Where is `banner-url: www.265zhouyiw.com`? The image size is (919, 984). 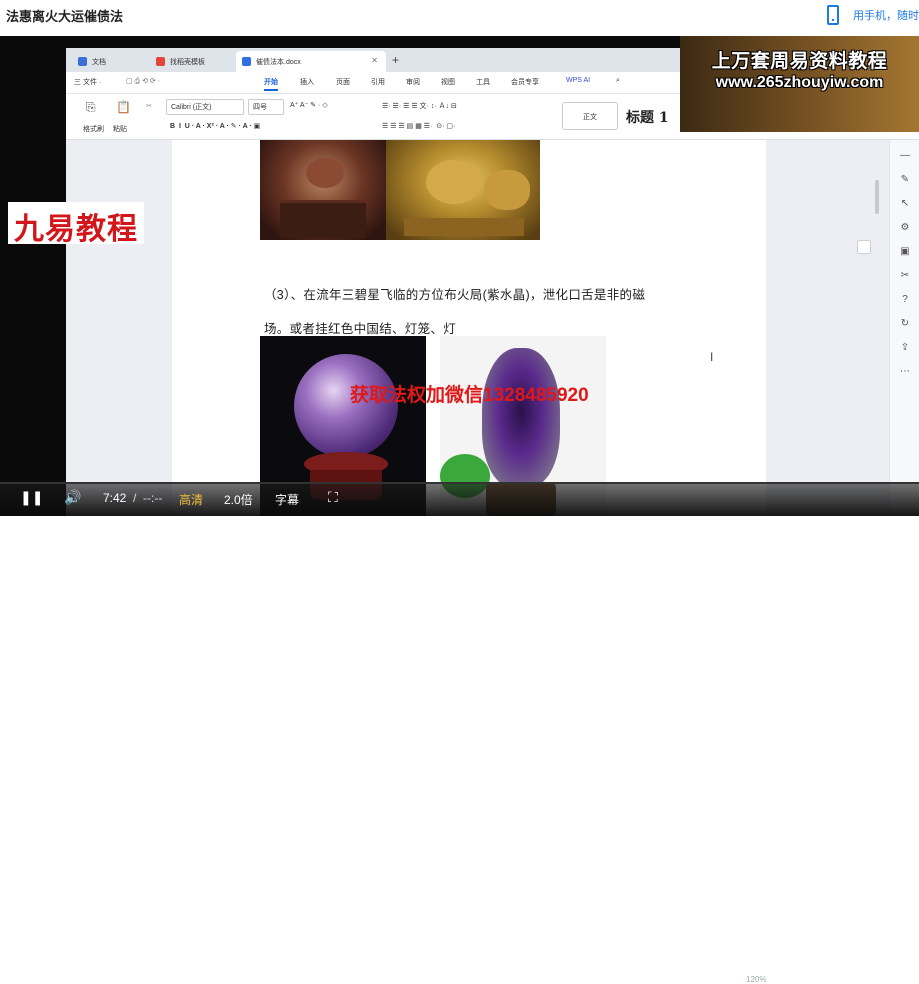 banner-url: www.265zhouyiw.com is located at coordinates (799, 82).